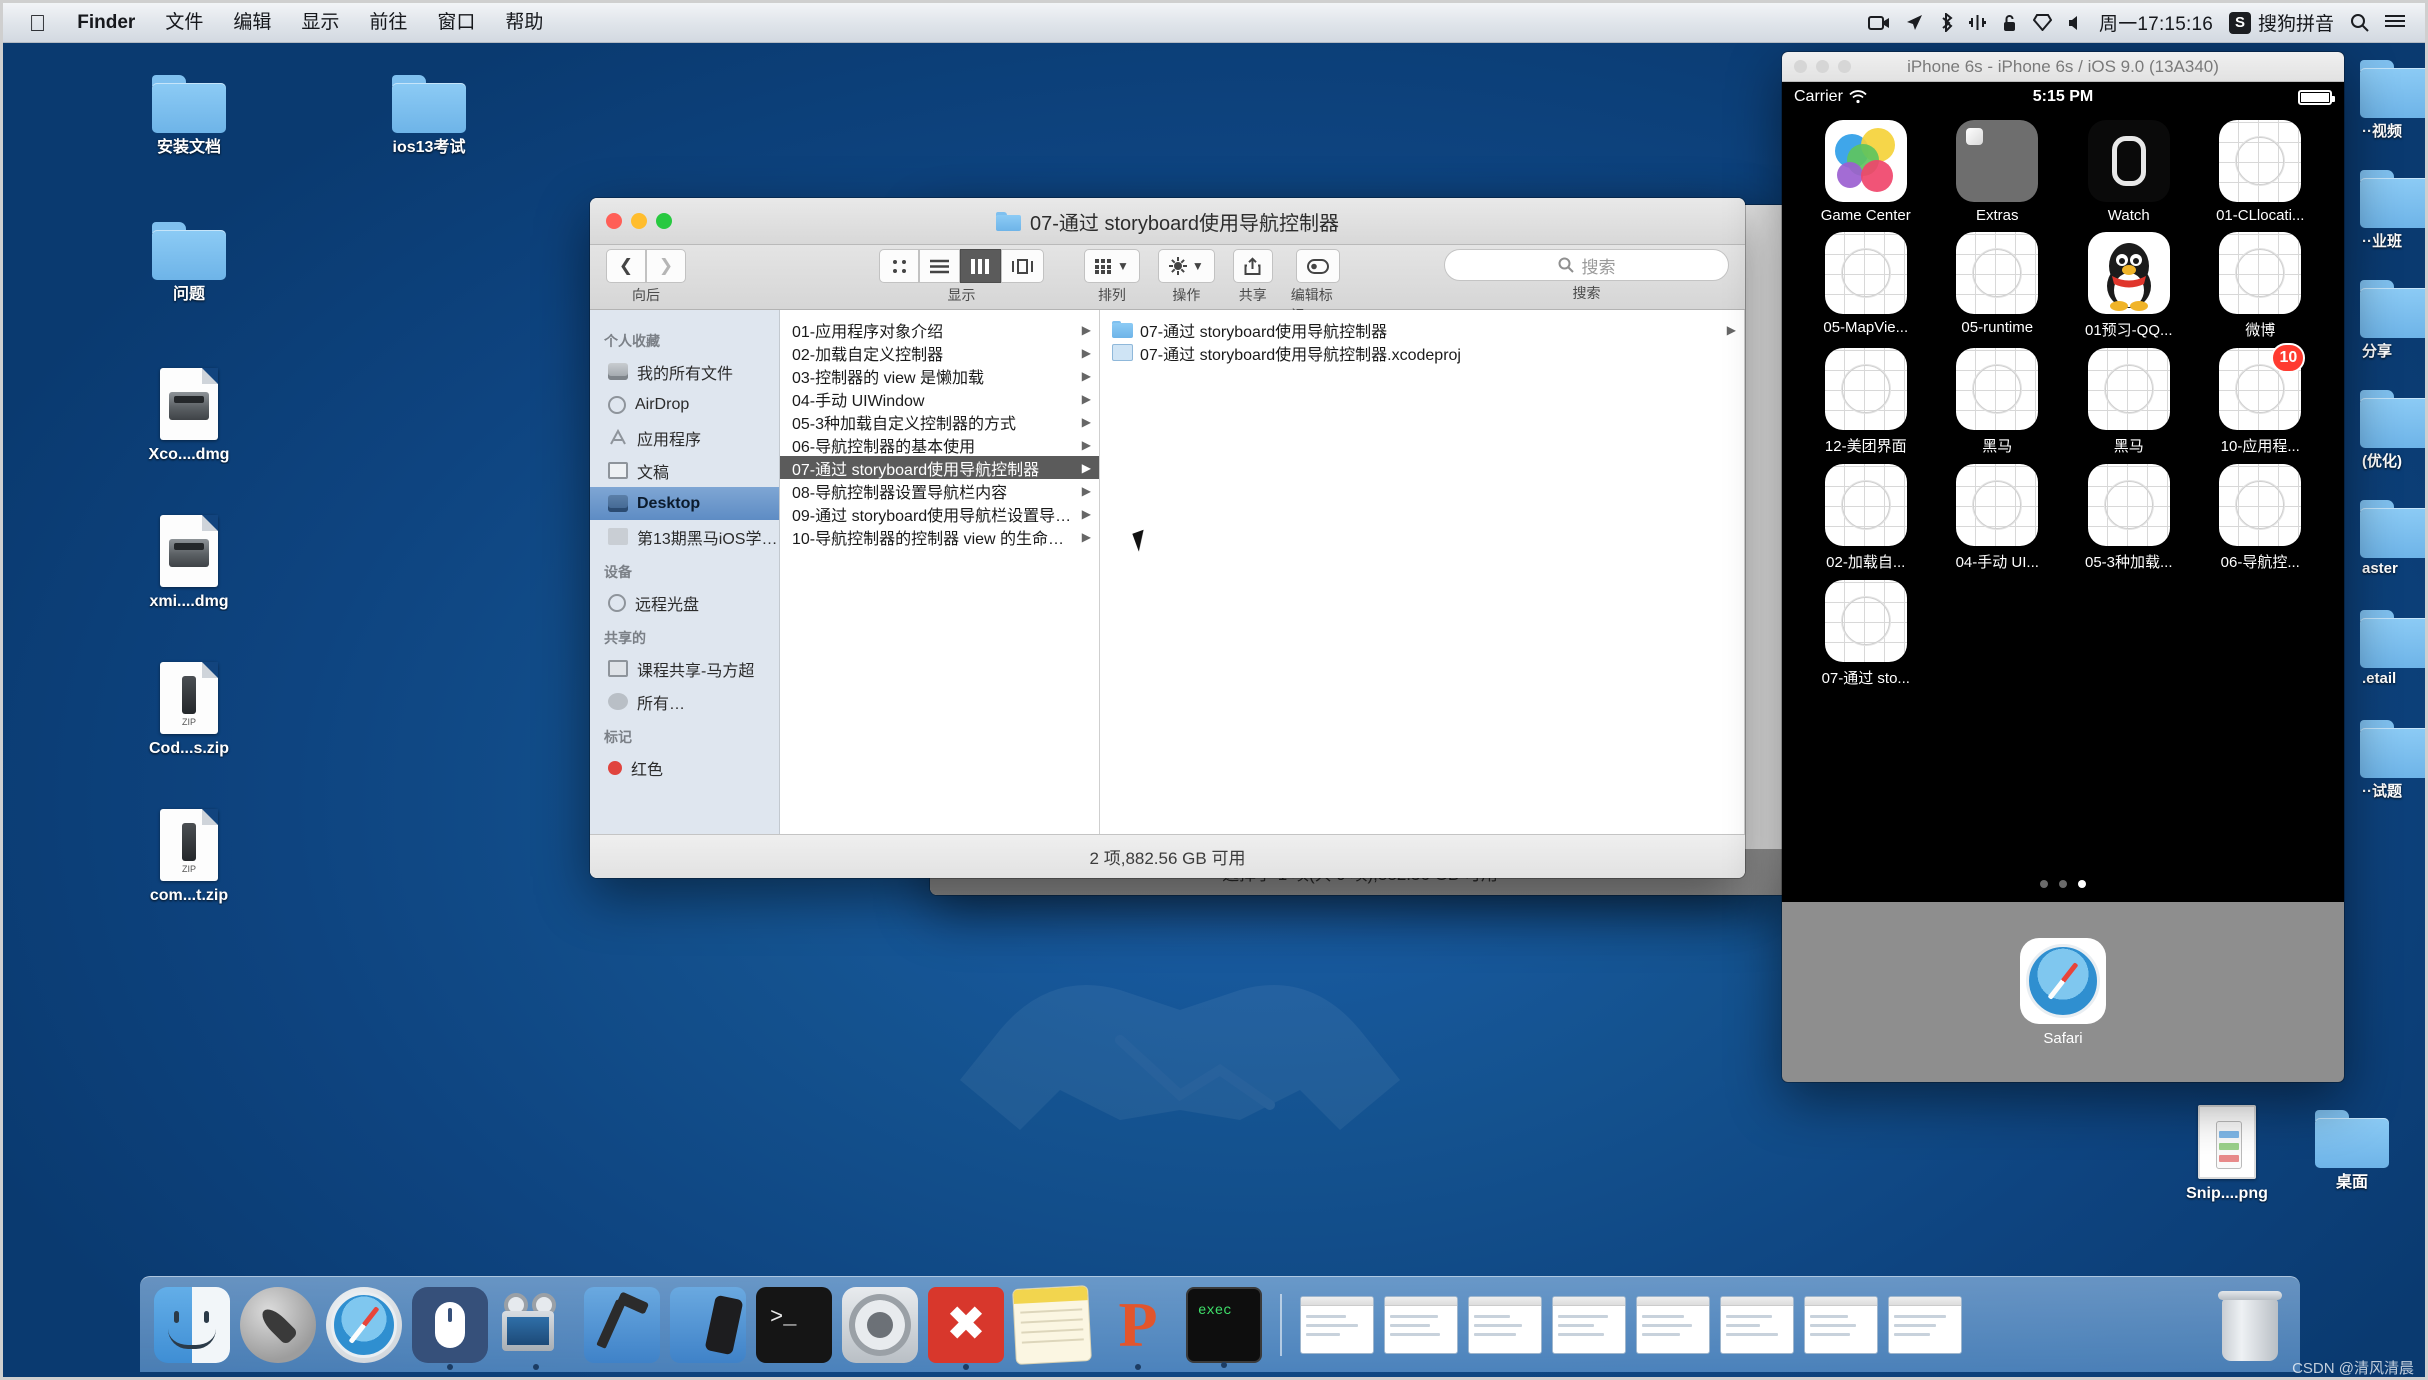 The width and height of the screenshot is (2428, 1380). I want to click on desktop-icon-folder: 桌面, so click(2352, 1151).